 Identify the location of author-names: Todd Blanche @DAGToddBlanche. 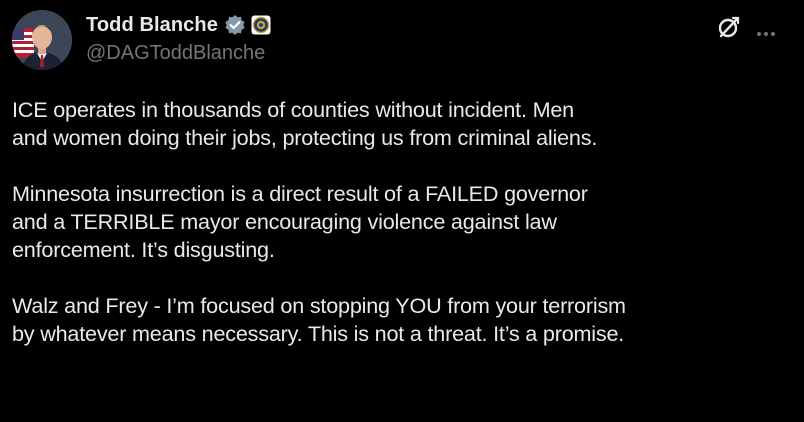
(178, 38).